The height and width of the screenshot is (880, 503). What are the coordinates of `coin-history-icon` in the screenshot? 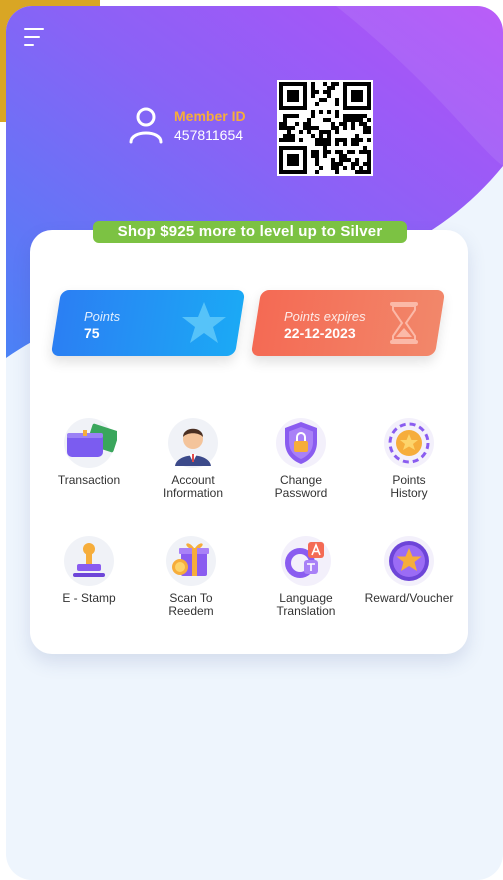 It's located at (409, 443).